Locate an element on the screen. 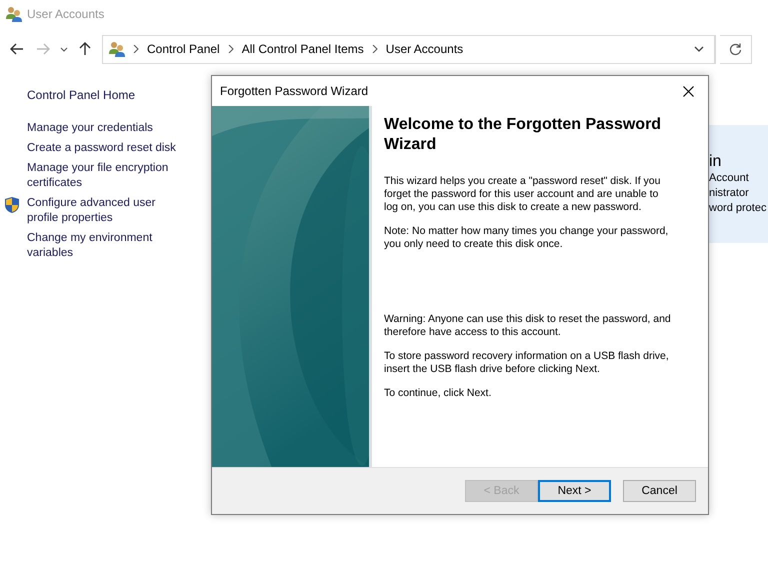  refresh-icon is located at coordinates (735, 49).